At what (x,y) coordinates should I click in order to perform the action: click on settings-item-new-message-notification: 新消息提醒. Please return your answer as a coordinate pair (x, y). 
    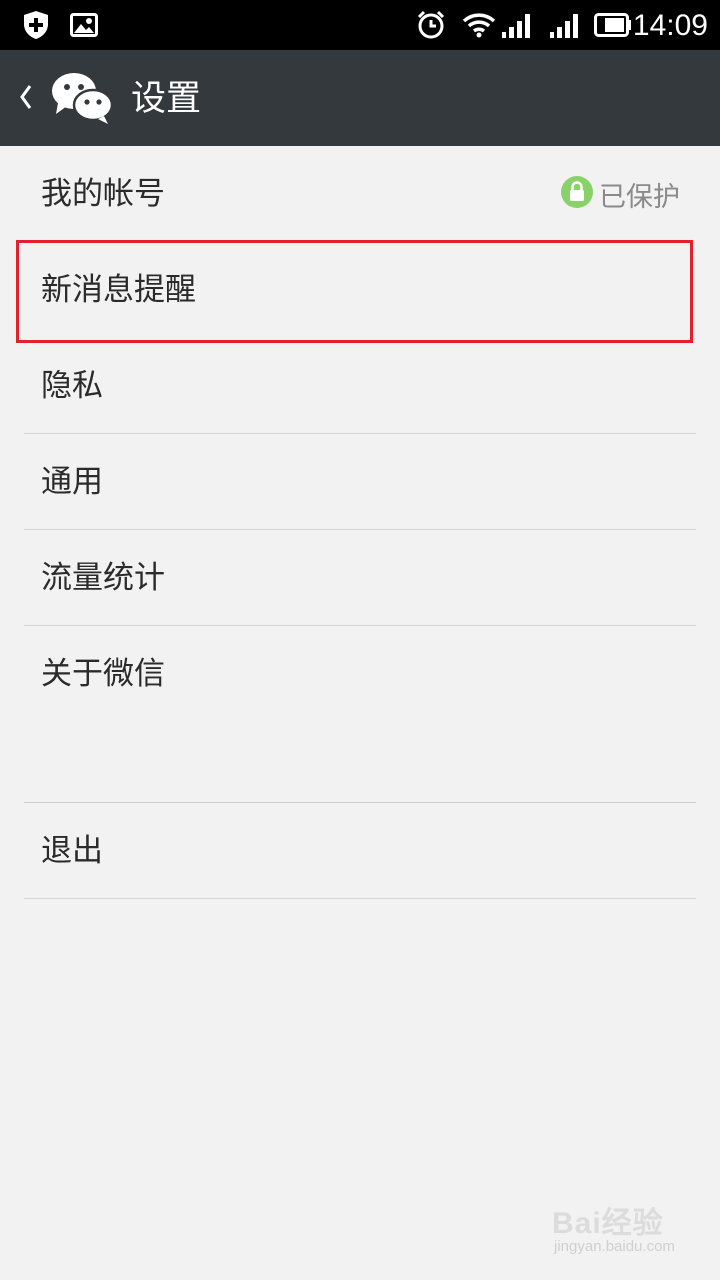
    Looking at the image, I should click on (360, 290).